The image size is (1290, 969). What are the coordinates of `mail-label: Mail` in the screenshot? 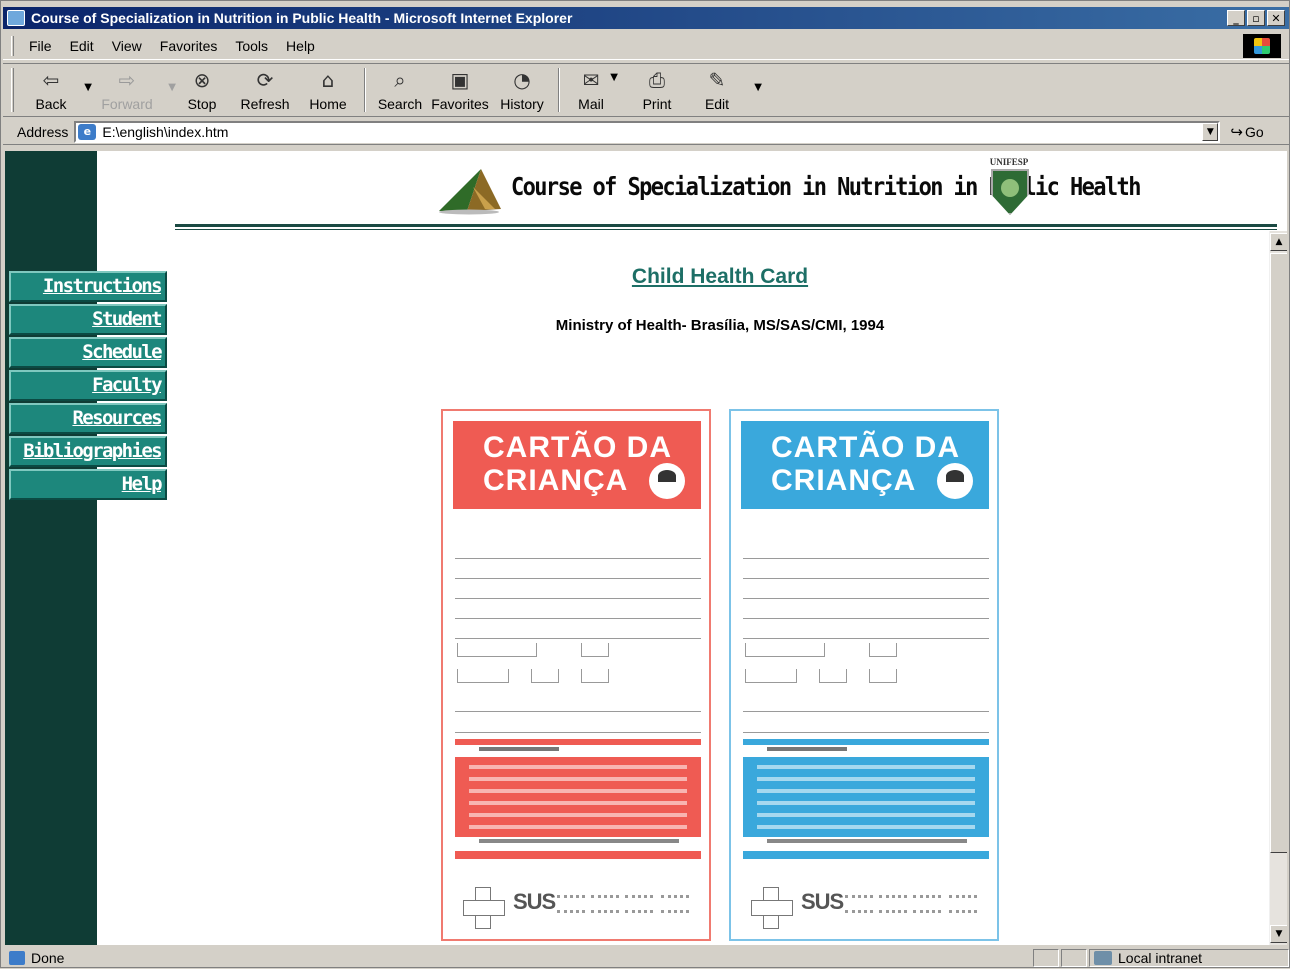 It's located at (591, 104).